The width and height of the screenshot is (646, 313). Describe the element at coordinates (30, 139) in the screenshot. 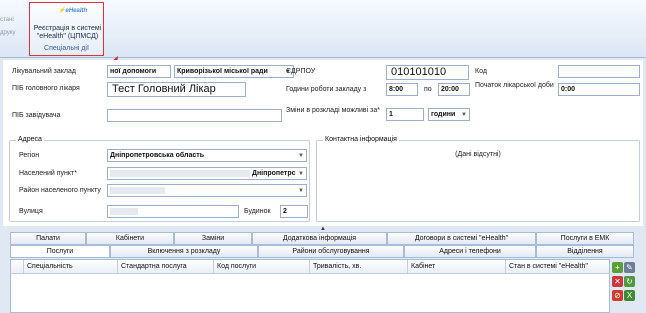

I see `address-legend: Адреса` at that location.